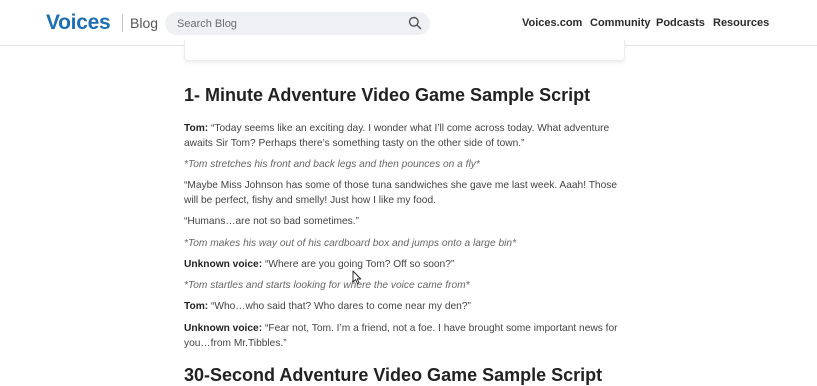 The height and width of the screenshot is (386, 817). What do you see at coordinates (357, 277) in the screenshot?
I see `mouse-cursor-icon` at bounding box center [357, 277].